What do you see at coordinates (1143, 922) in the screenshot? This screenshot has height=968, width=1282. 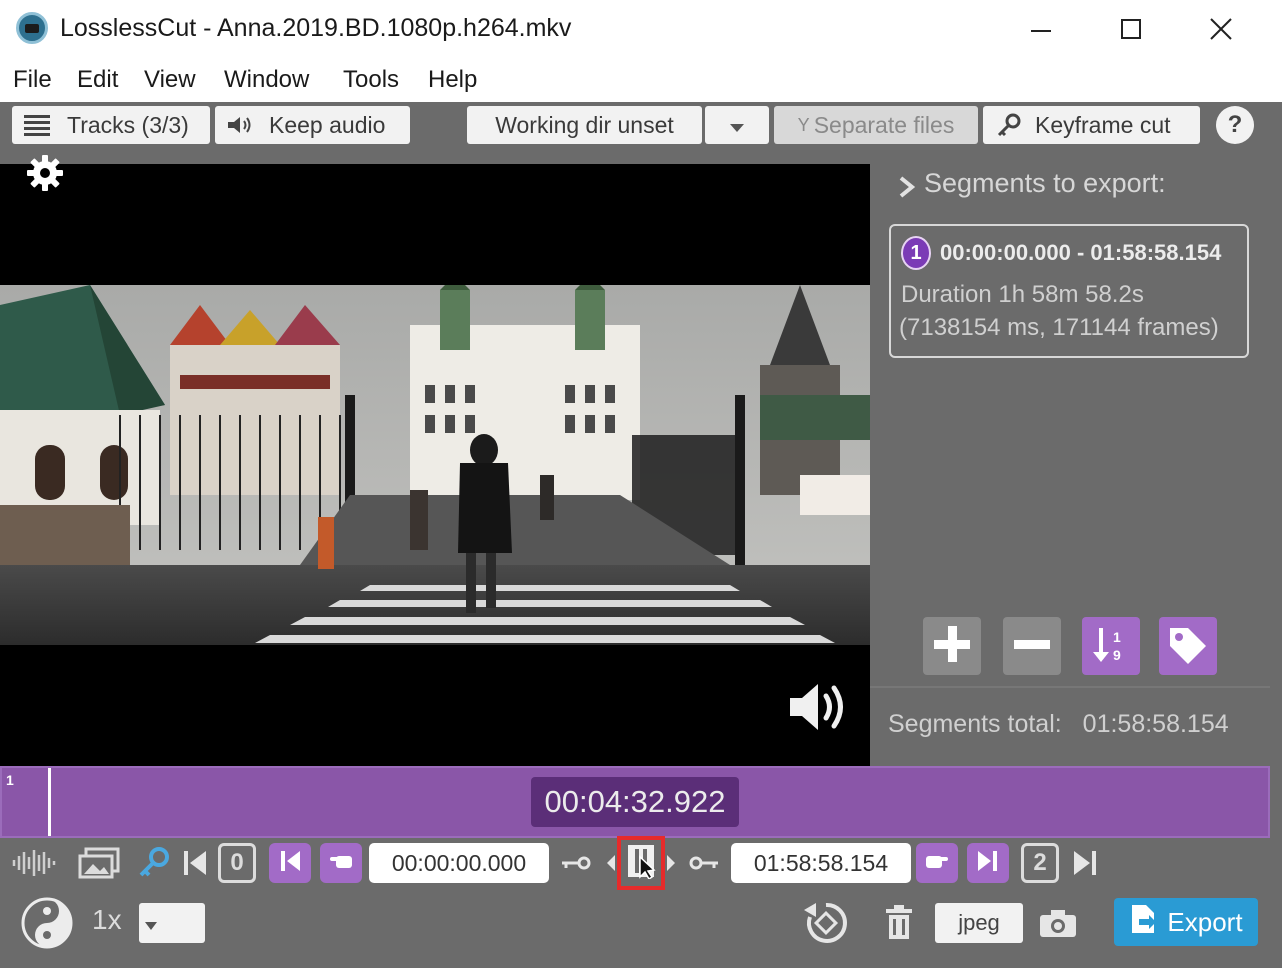 I see `export-file-icon` at bounding box center [1143, 922].